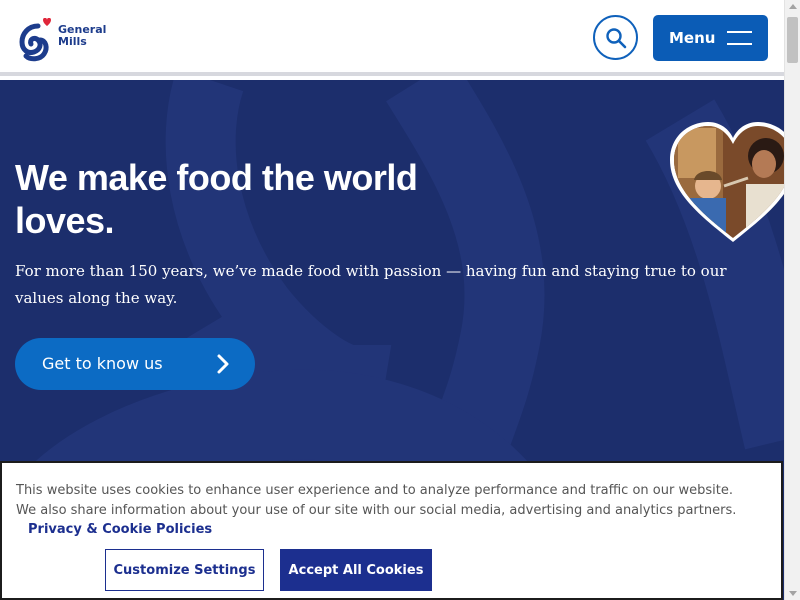  What do you see at coordinates (102, 363) in the screenshot?
I see `cta-label: Get to know us` at bounding box center [102, 363].